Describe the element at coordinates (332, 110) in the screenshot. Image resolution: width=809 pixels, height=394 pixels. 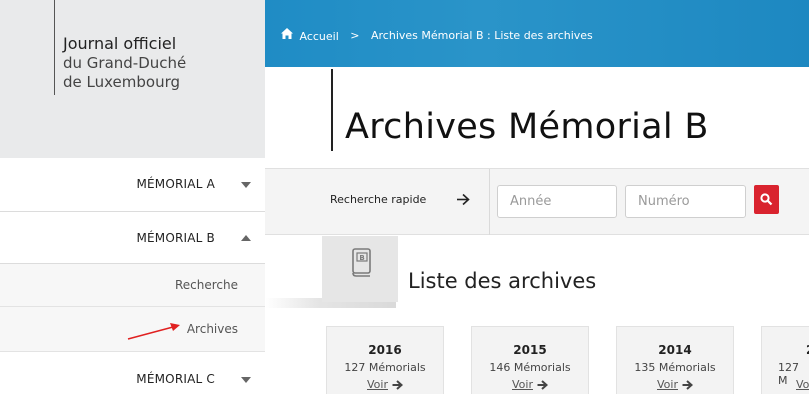
I see `title-accent-bar` at that location.